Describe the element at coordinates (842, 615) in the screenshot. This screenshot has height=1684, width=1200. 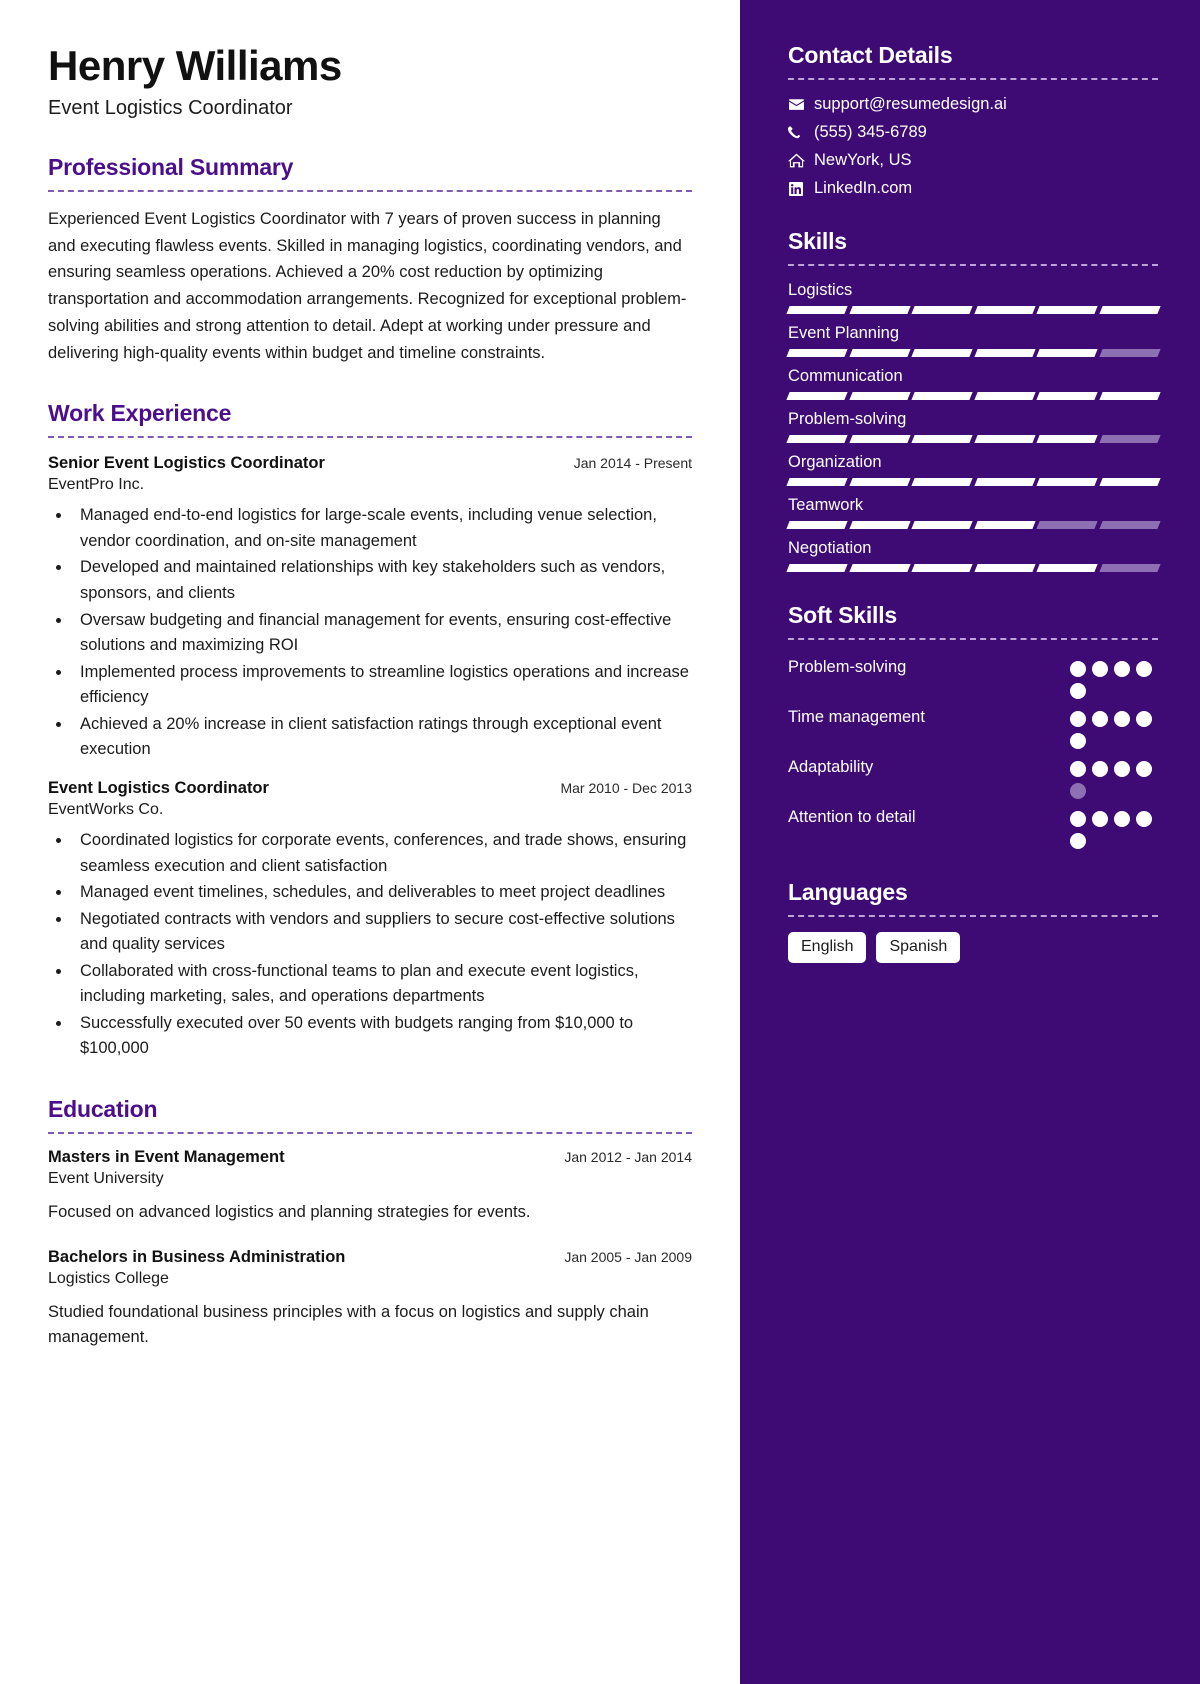
I see `soft-skills-heading: Soft Skills` at that location.